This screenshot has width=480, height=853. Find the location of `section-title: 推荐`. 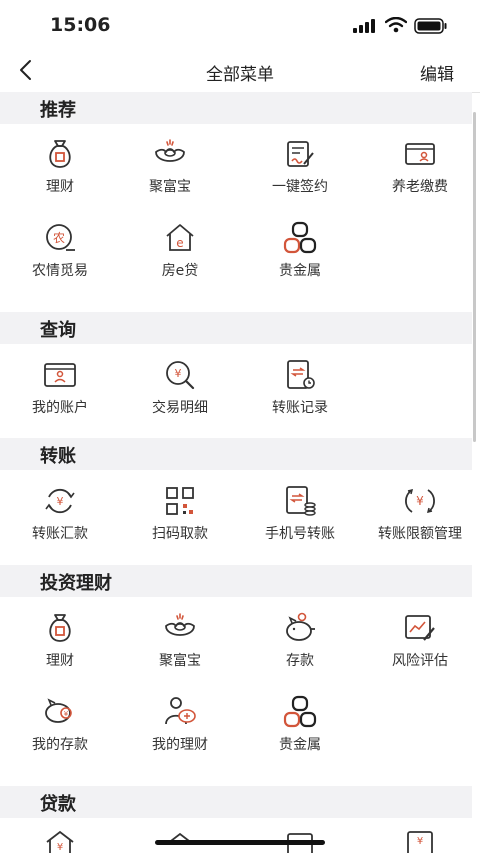

section-title: 推荐 is located at coordinates (58, 110).